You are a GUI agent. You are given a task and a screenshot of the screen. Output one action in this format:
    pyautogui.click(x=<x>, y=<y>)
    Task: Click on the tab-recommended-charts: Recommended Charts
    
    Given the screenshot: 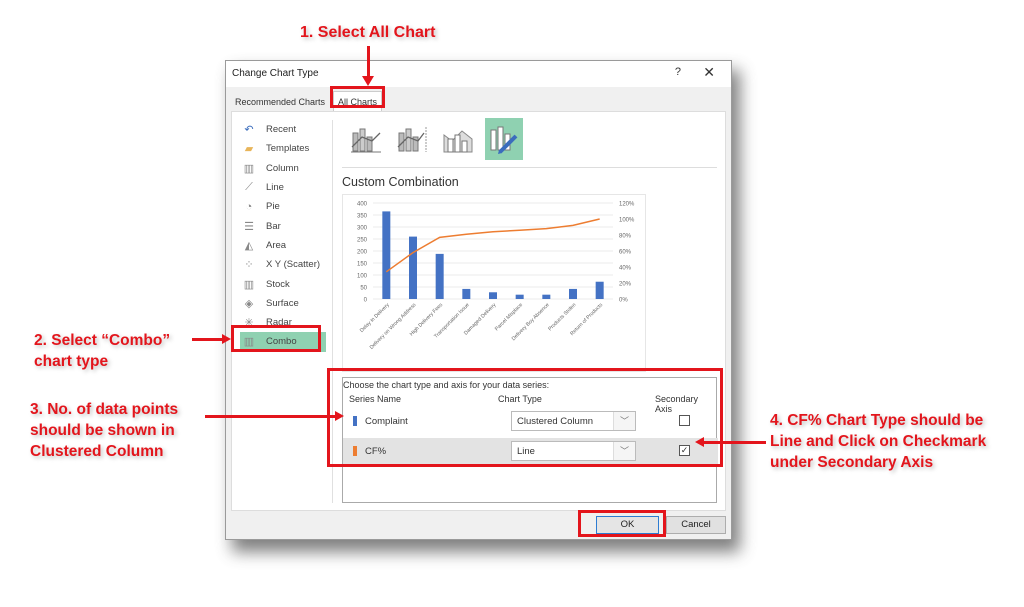 What is the action you would take?
    pyautogui.click(x=280, y=102)
    